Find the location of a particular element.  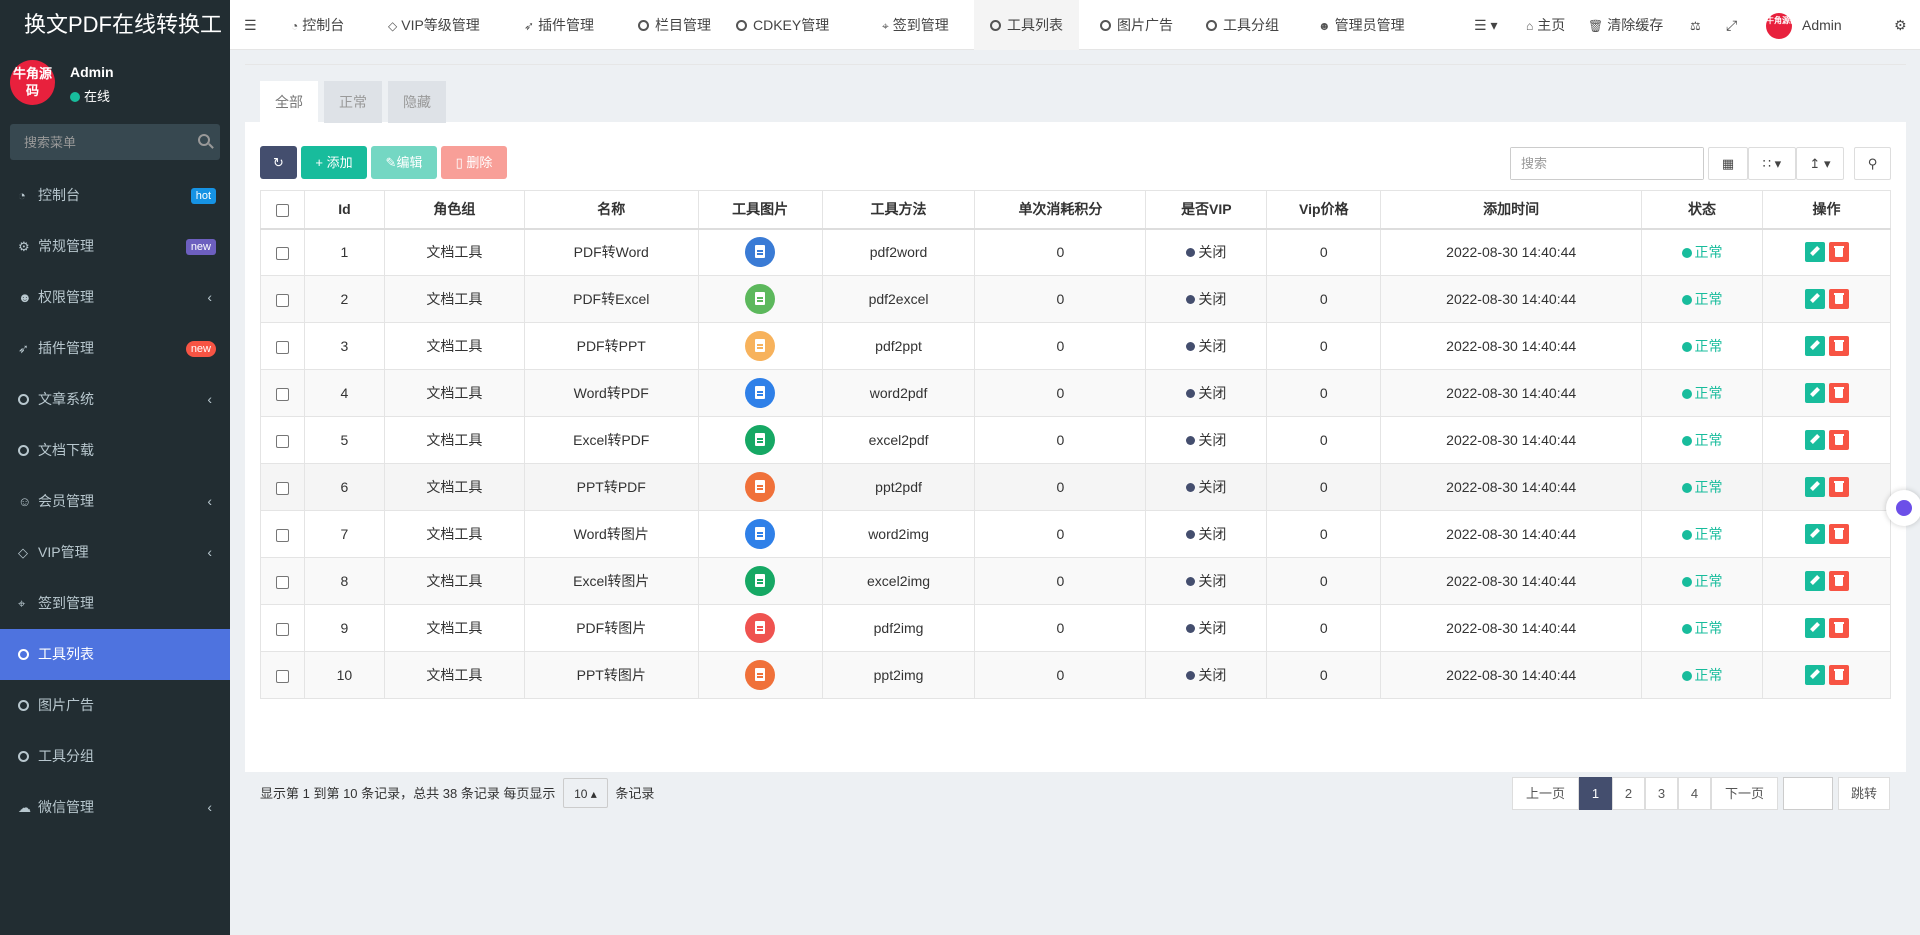

floating-assistant-icon is located at coordinates (1903, 508).